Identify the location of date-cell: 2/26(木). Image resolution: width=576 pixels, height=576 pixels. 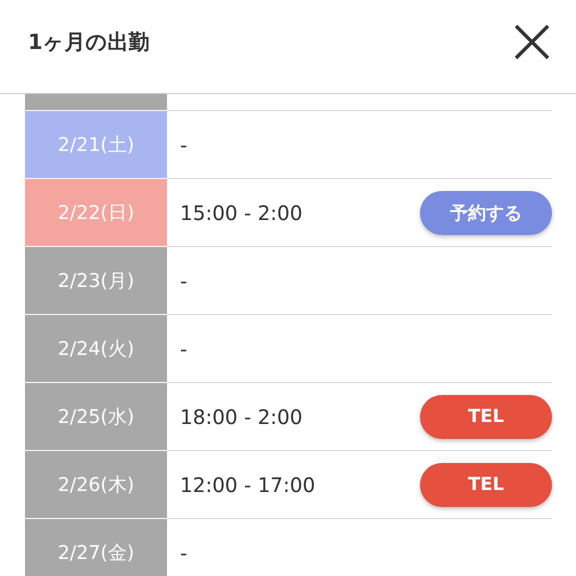
(96, 485).